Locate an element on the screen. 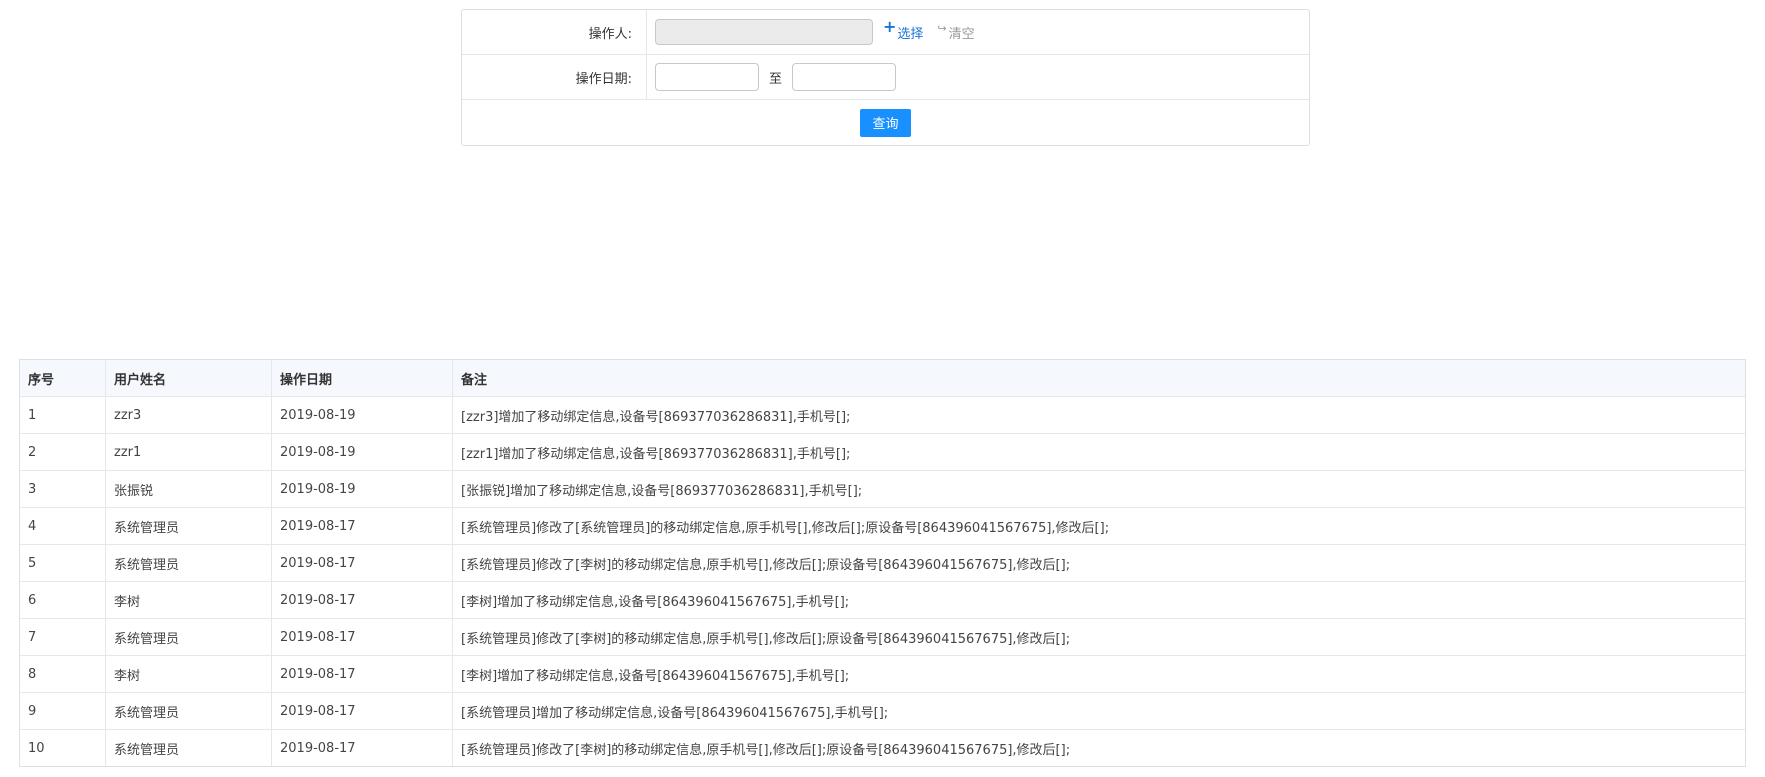  select-link: + 选择 is located at coordinates (903, 30).